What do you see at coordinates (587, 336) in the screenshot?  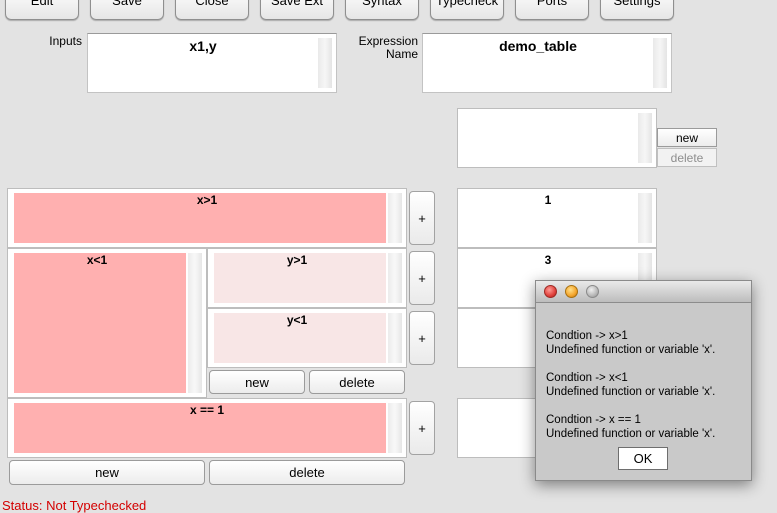 I see `message-line: Condtion -> x>1` at bounding box center [587, 336].